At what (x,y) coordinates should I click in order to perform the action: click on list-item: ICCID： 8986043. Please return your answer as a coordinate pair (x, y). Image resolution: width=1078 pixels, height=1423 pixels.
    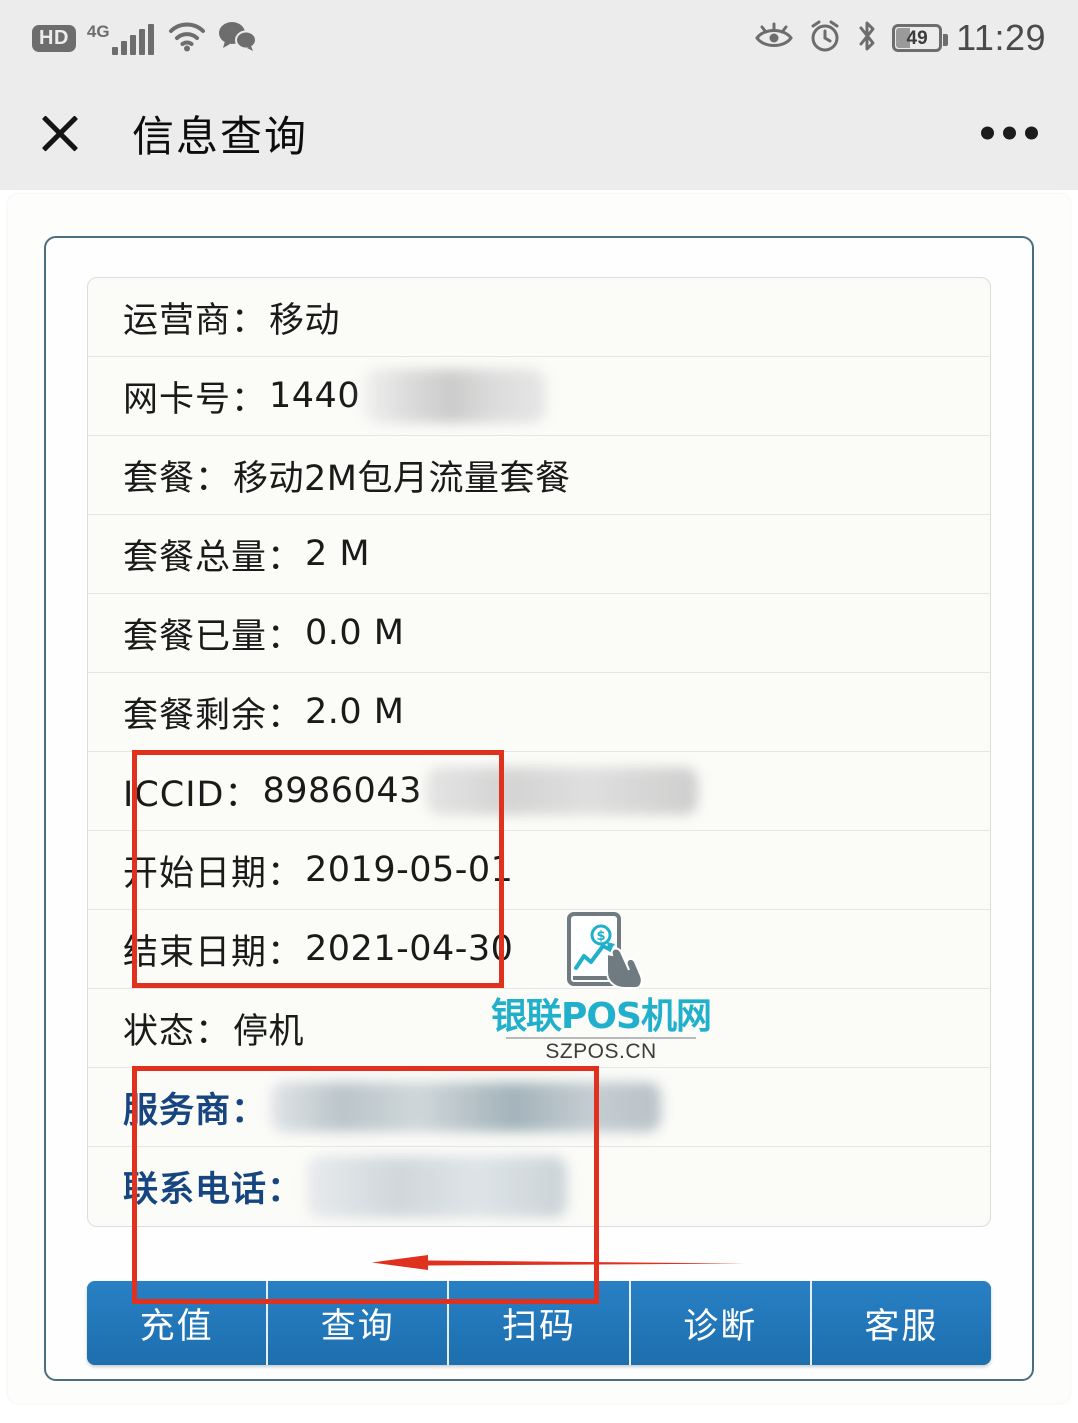
    Looking at the image, I should click on (539, 791).